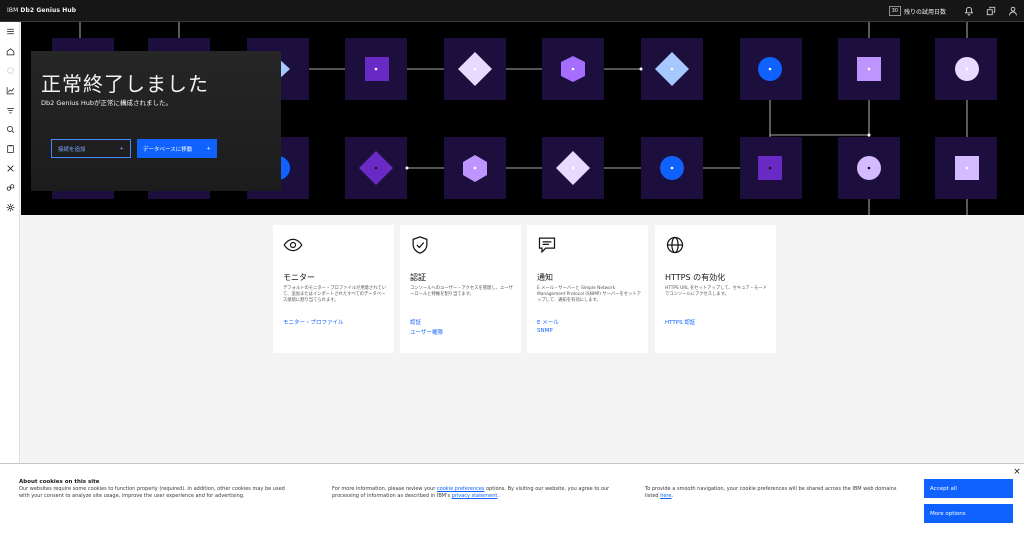  What do you see at coordinates (125, 84) in the screenshot?
I see `hero-title: 正常終了しました` at bounding box center [125, 84].